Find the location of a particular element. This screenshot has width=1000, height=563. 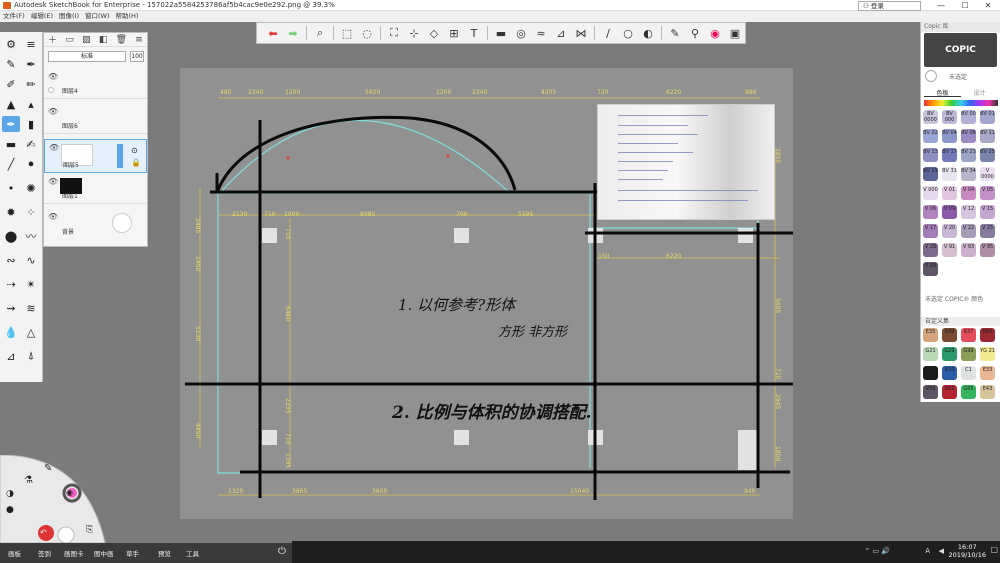

add-folder-icon: ▭ is located at coordinates (69, 40).